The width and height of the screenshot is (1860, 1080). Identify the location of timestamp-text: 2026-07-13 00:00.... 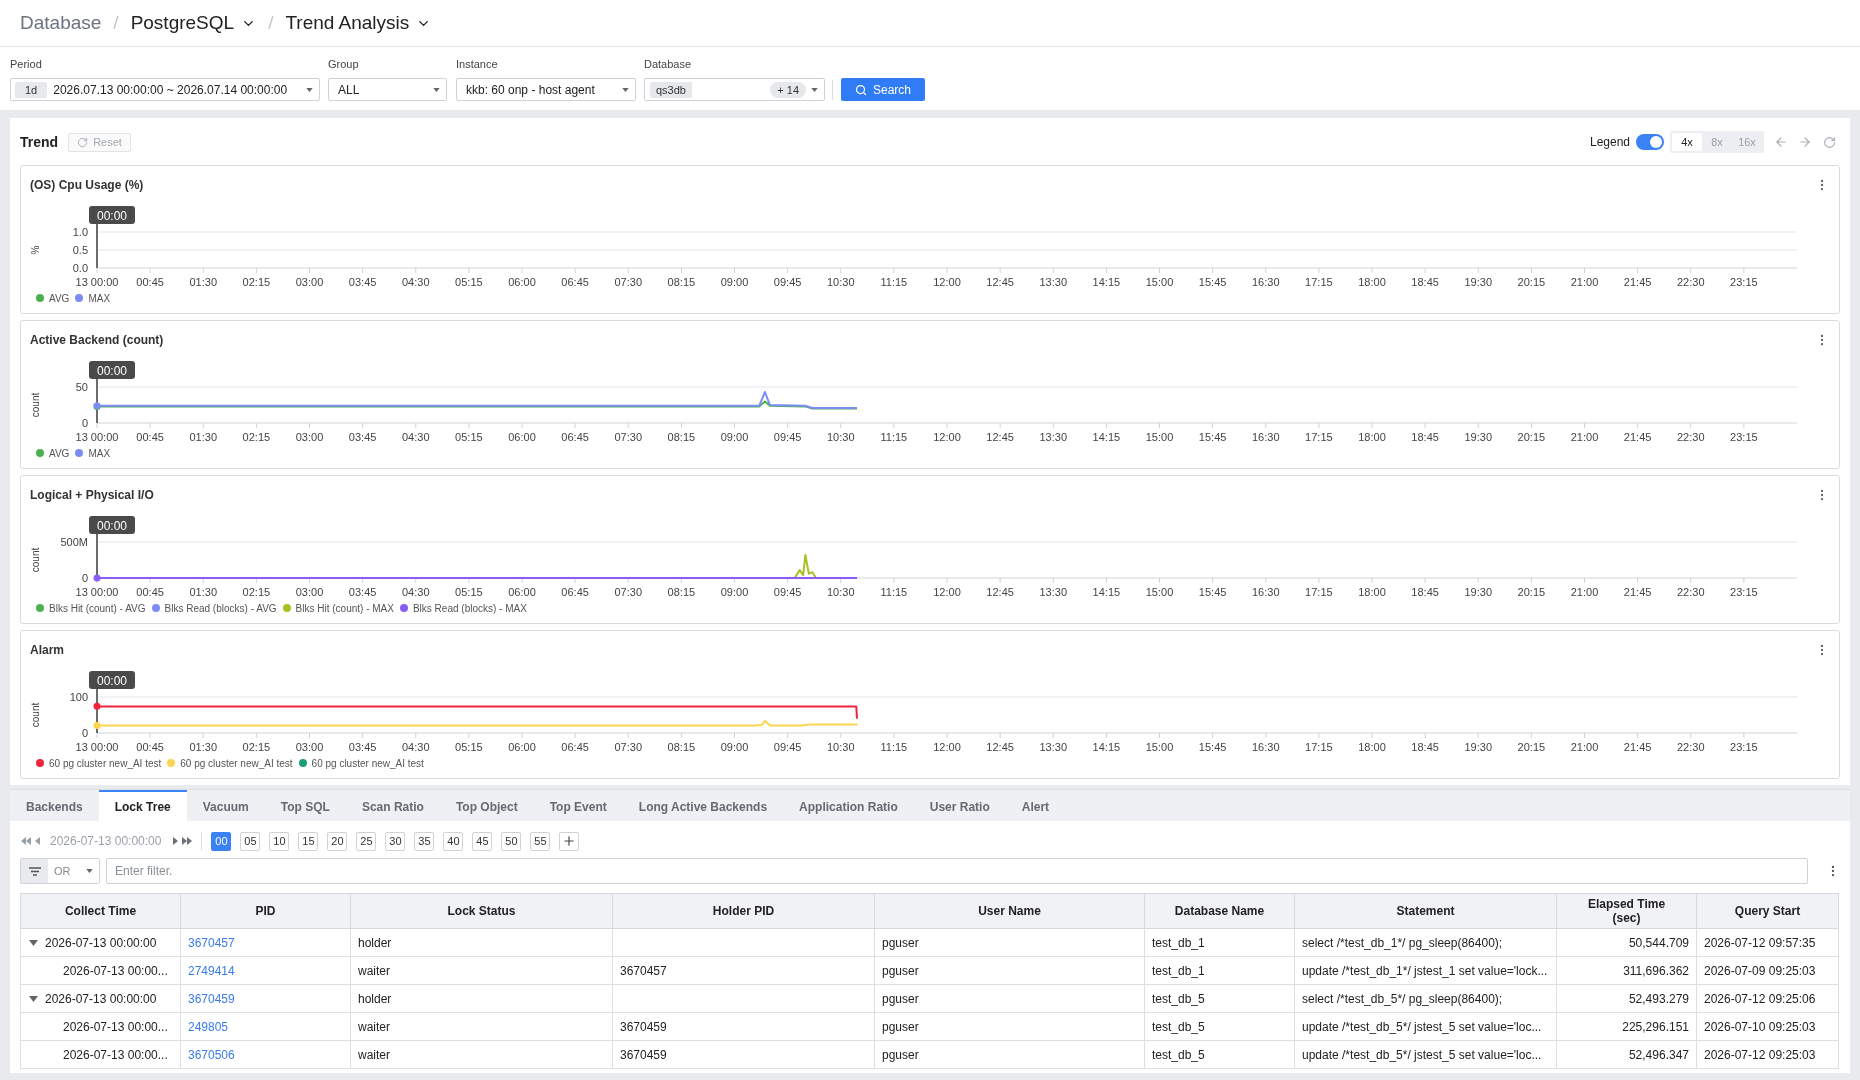
(115, 1055).